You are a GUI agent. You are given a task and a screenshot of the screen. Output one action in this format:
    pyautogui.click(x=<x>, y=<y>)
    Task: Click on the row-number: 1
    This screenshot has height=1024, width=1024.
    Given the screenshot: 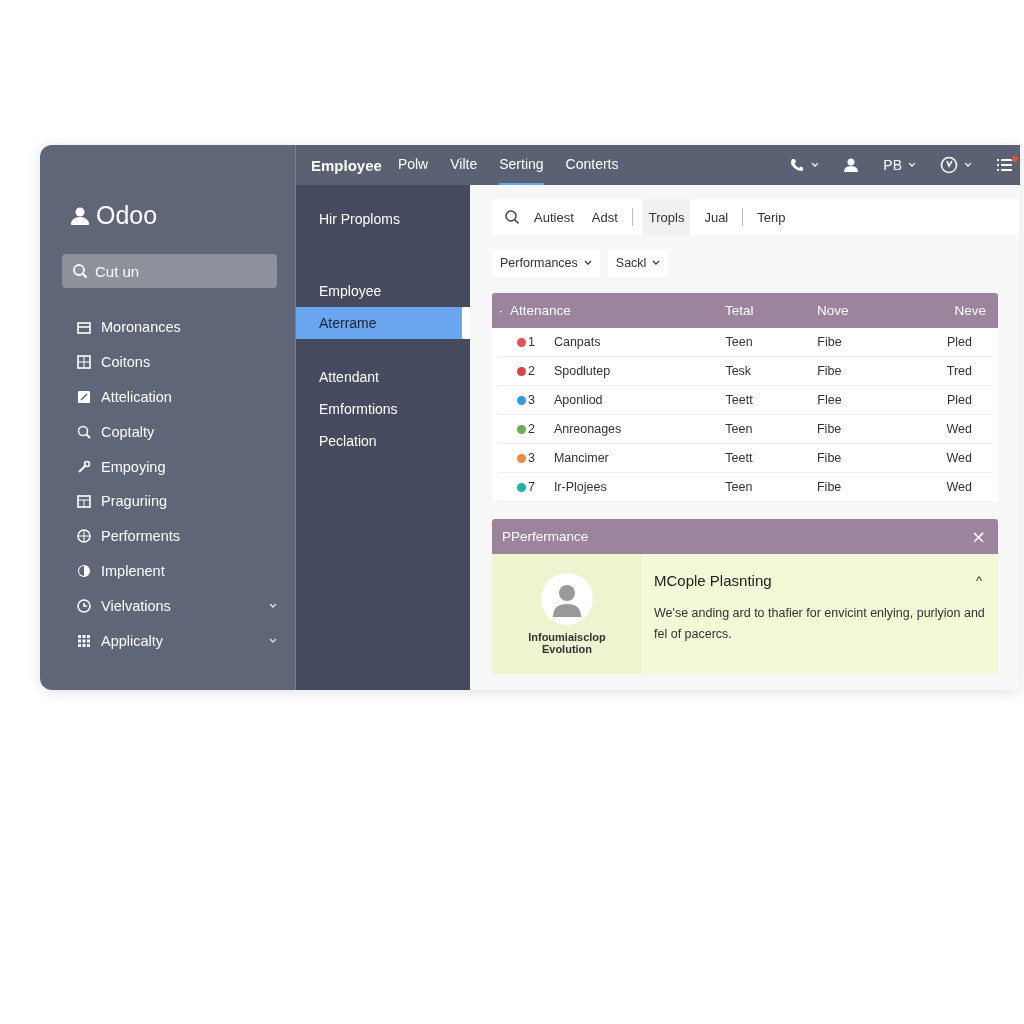 What is the action you would take?
    pyautogui.click(x=531, y=342)
    